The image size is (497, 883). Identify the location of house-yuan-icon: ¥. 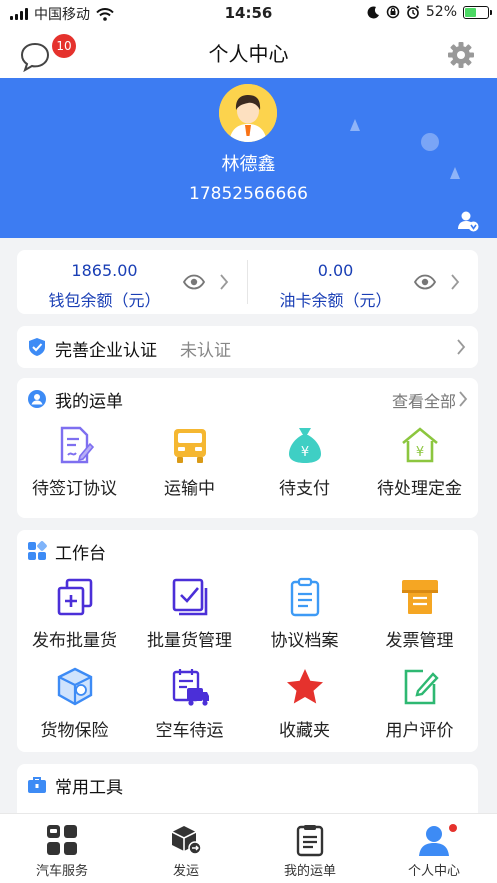
(419, 445).